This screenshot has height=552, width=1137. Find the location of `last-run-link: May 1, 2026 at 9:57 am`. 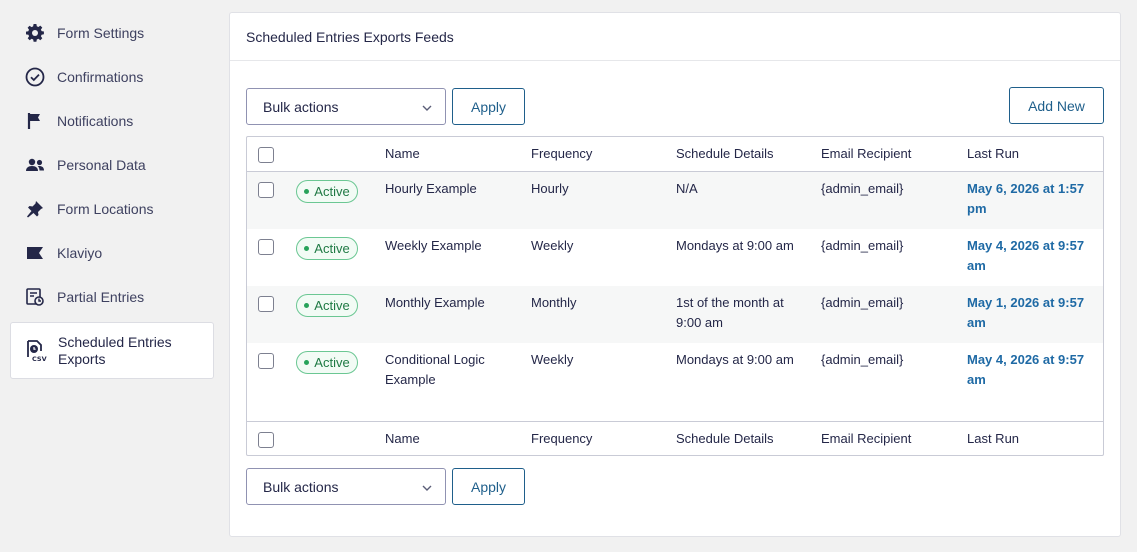

last-run-link: May 1, 2026 at 9:57 am is located at coordinates (1029, 313).